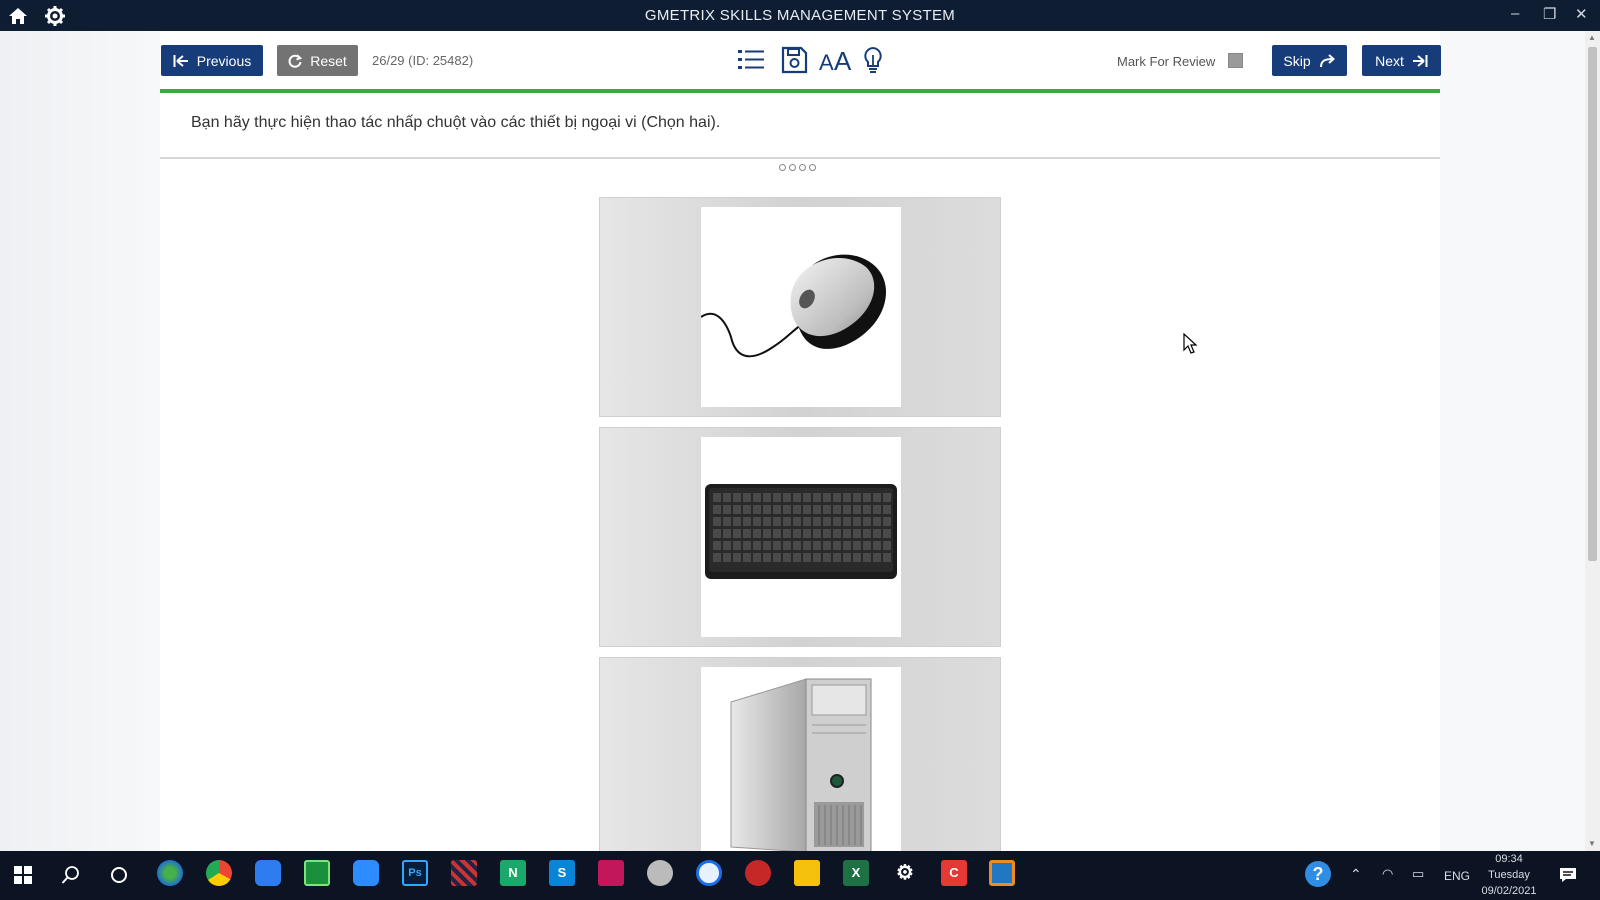 The height and width of the screenshot is (900, 1600). I want to click on answer-tile-keyboard, so click(800, 537).